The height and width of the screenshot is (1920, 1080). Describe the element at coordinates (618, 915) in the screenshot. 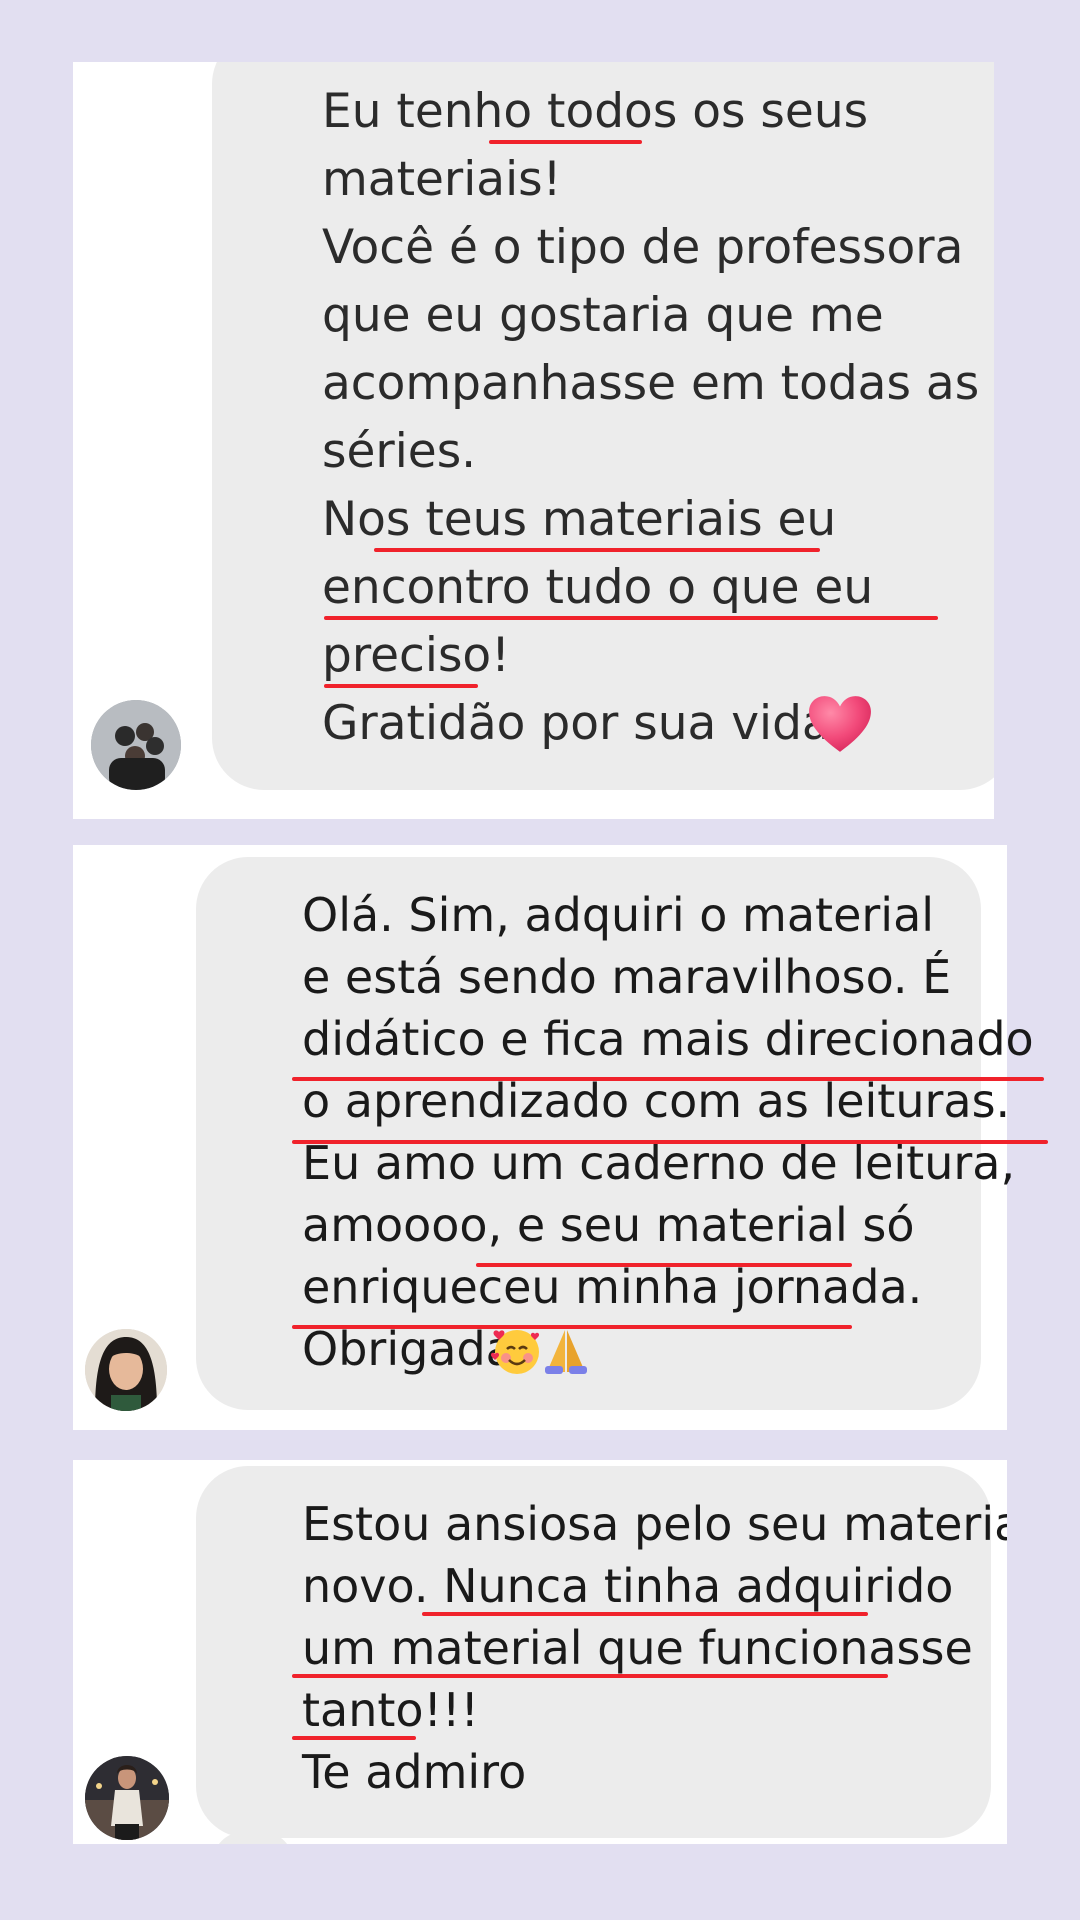

I see `message-line: Olá. Sim, adquiri o material` at that location.